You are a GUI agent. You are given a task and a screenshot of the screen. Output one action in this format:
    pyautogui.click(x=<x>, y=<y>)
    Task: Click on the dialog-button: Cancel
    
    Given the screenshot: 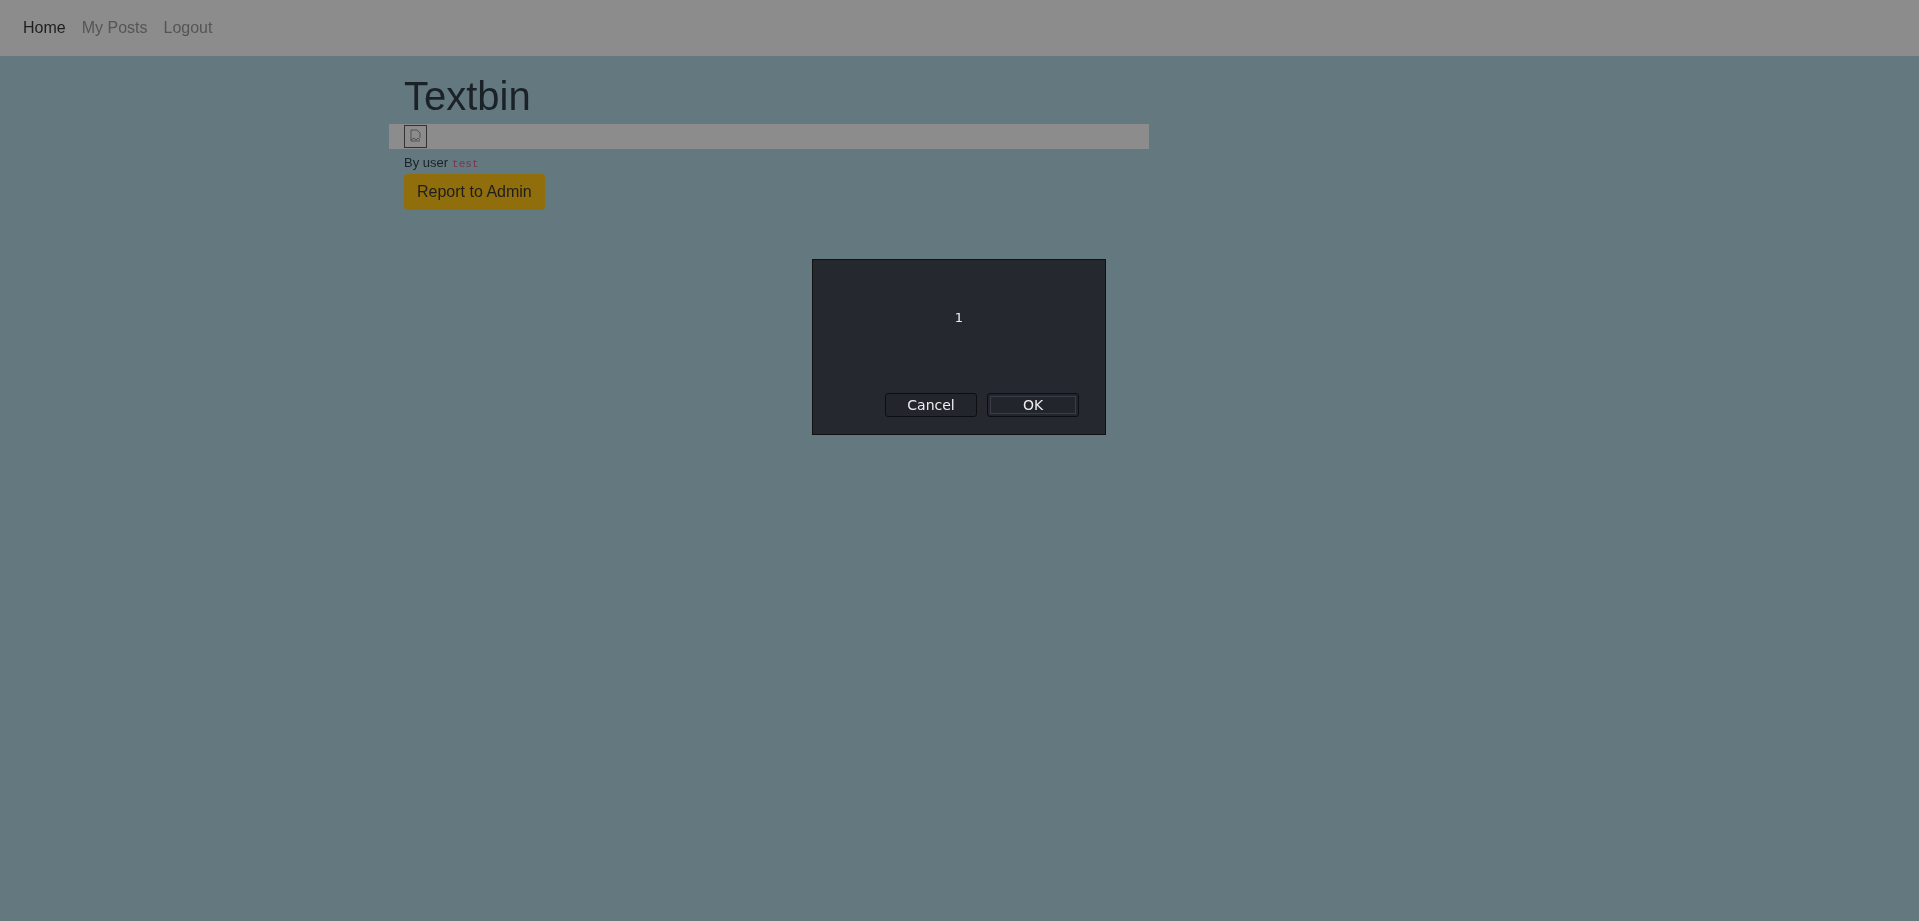 What is the action you would take?
    pyautogui.click(x=931, y=405)
    